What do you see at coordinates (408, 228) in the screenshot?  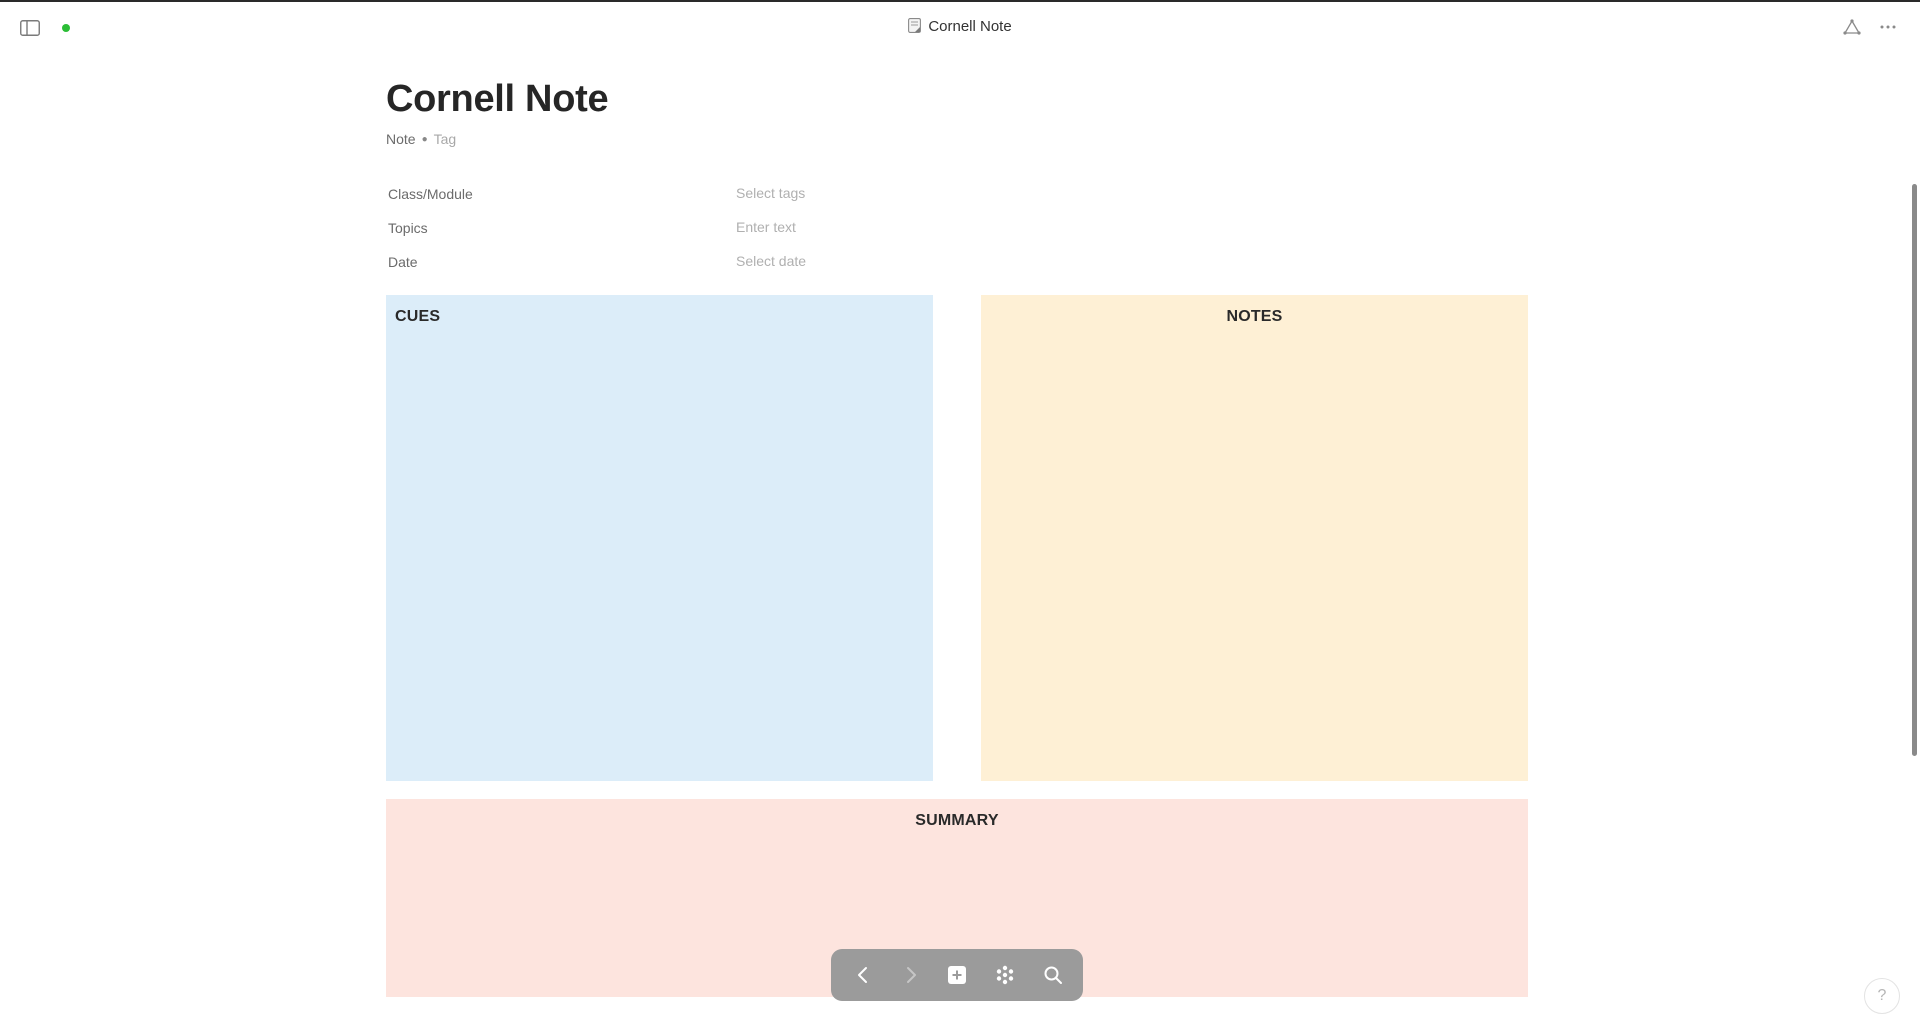 I see `property-label: Topics` at bounding box center [408, 228].